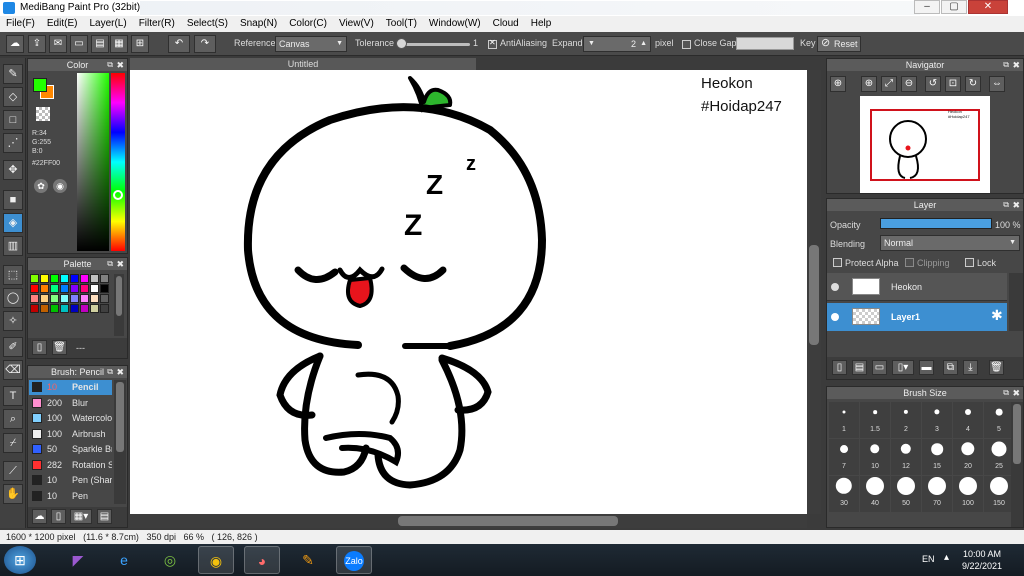 The image size is (1024, 576). I want to click on brush-size-cell: 7, so click(844, 457).